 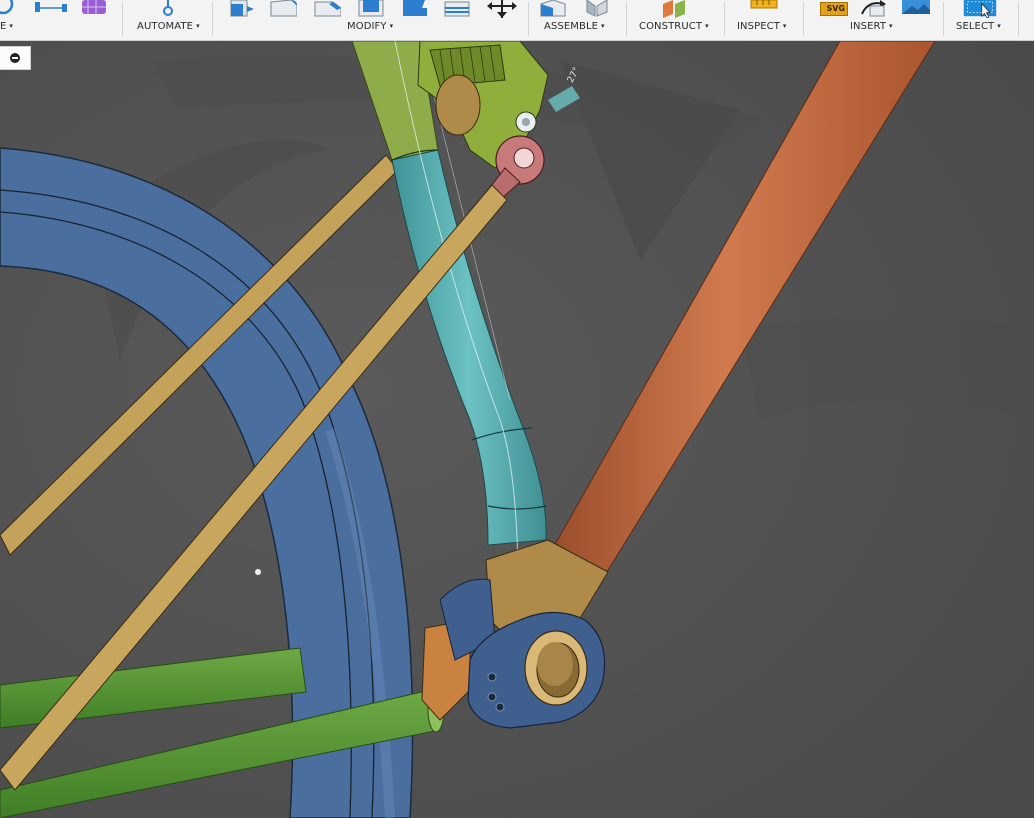 What do you see at coordinates (61, 20) in the screenshot?
I see `toolbar-group-create: E ▾` at bounding box center [61, 20].